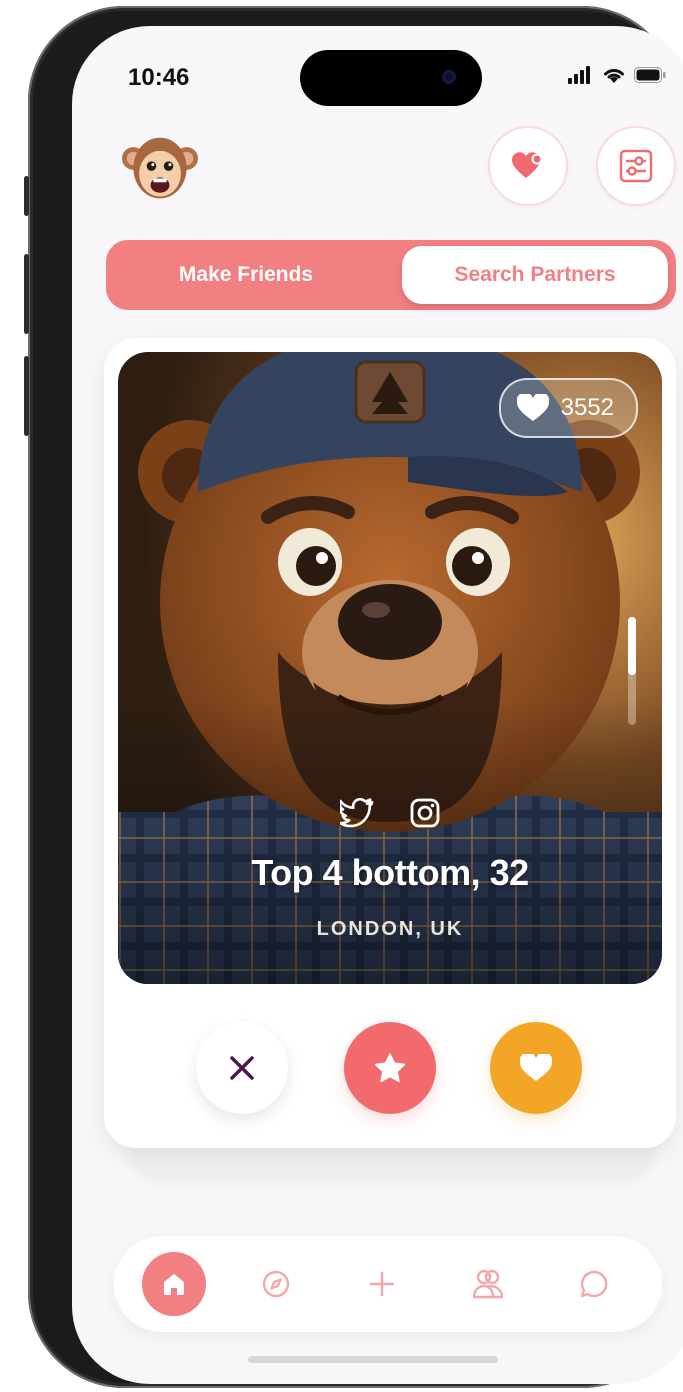 The image size is (683, 1392). I want to click on people-icon, so click(488, 1284).